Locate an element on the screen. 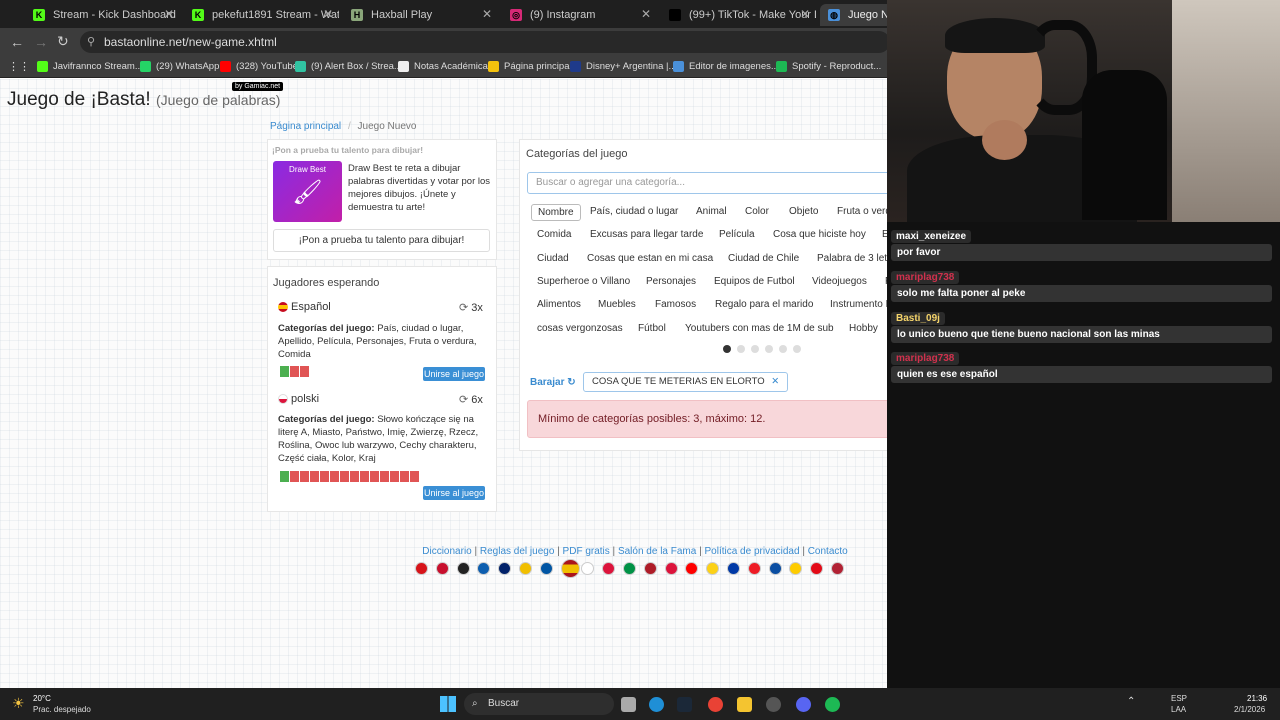 The width and height of the screenshot is (1280, 720). browser-tab: ◎ (9) Instagram ✕ is located at coordinates (579, 15).